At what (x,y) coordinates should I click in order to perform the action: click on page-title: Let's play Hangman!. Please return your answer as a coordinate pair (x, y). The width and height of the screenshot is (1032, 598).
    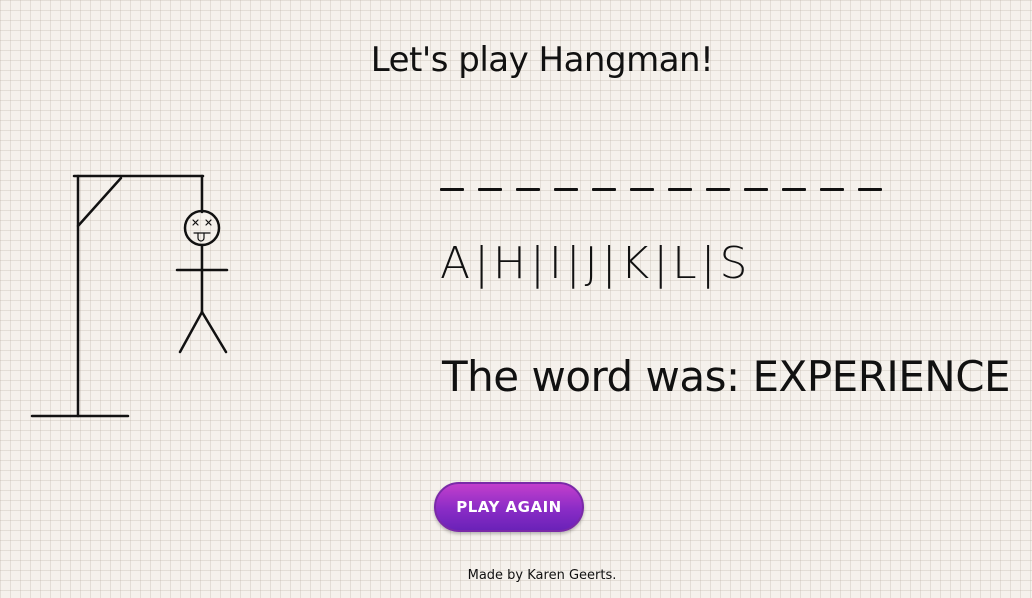
    Looking at the image, I should click on (542, 60).